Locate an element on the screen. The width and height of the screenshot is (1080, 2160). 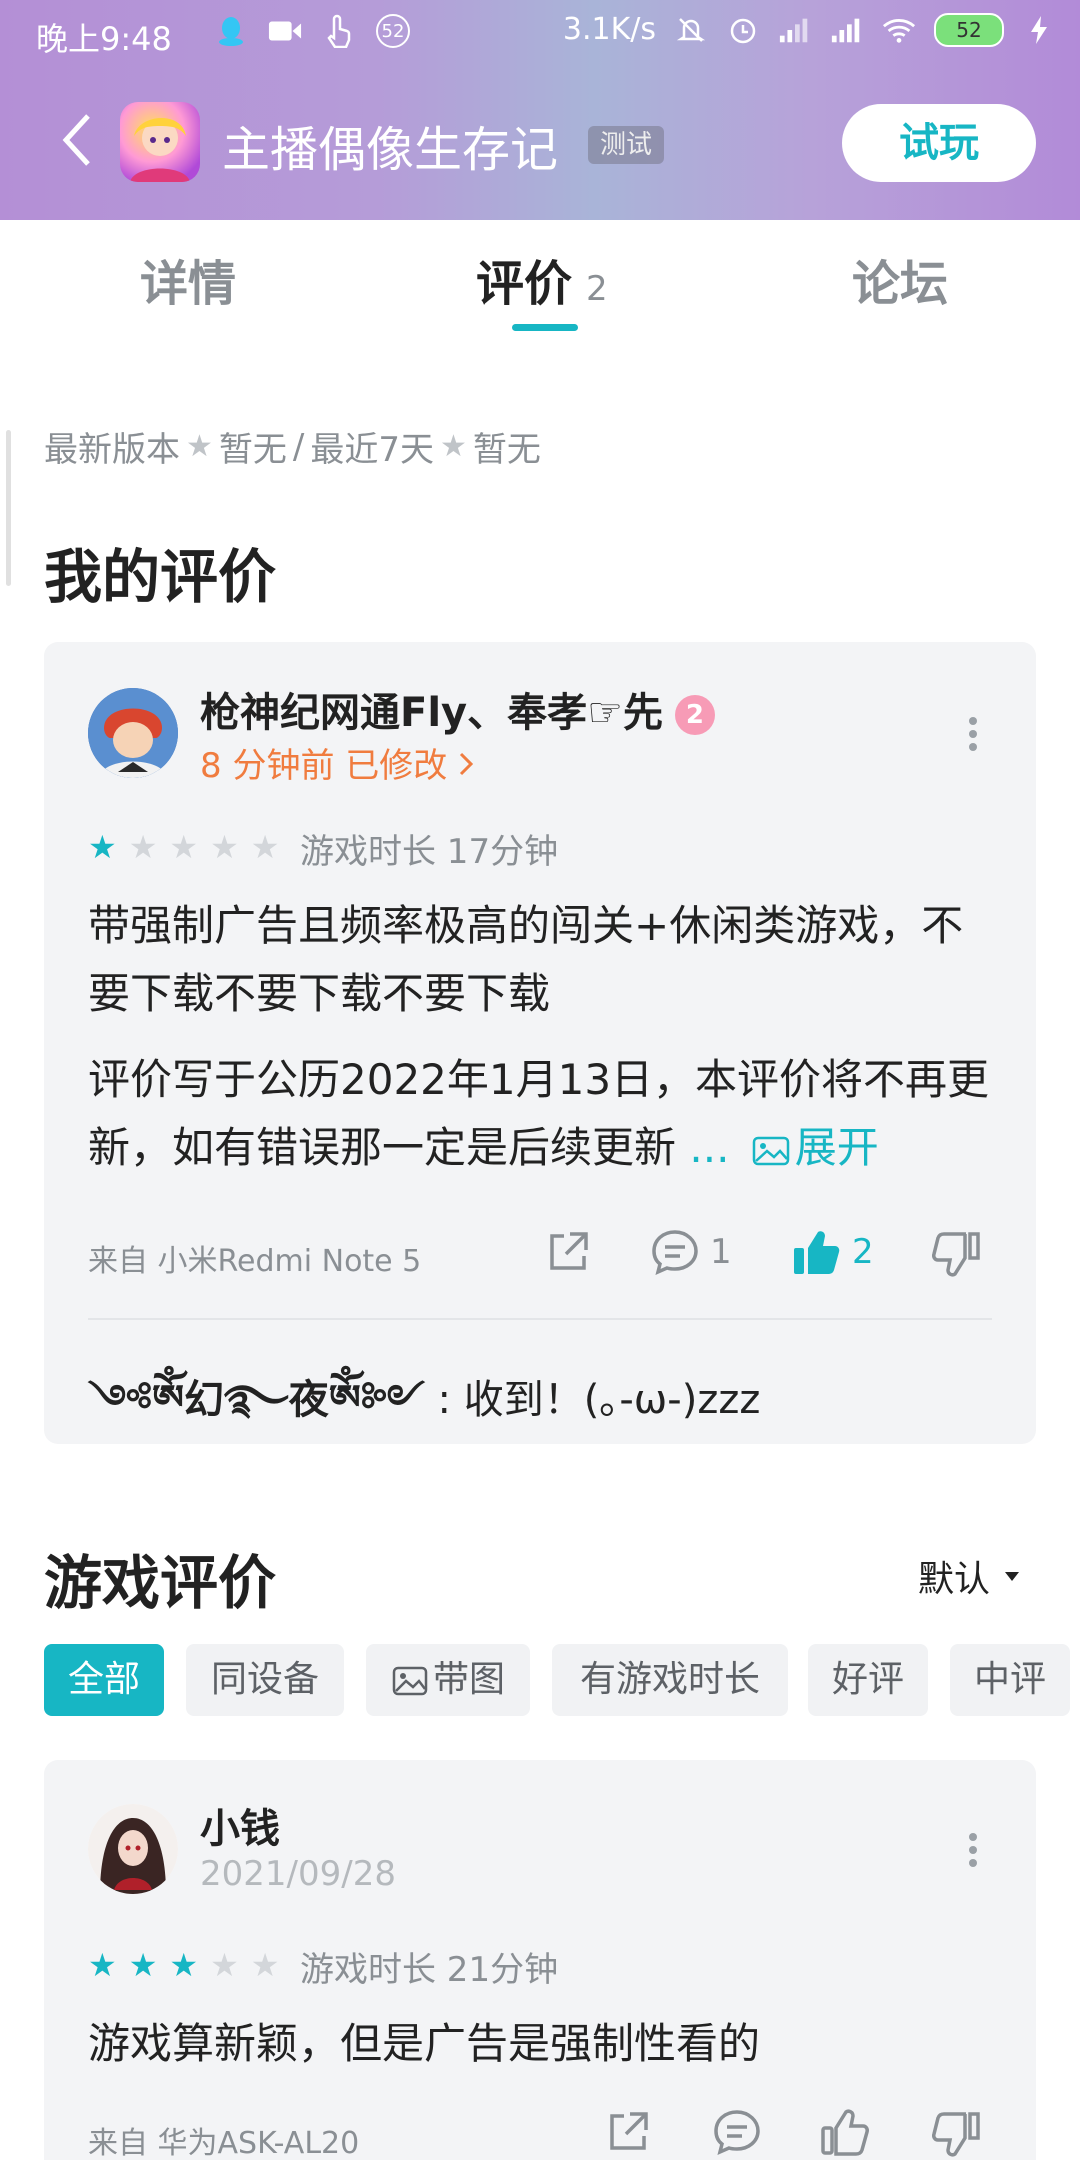
video-icon is located at coordinates (285, 31).